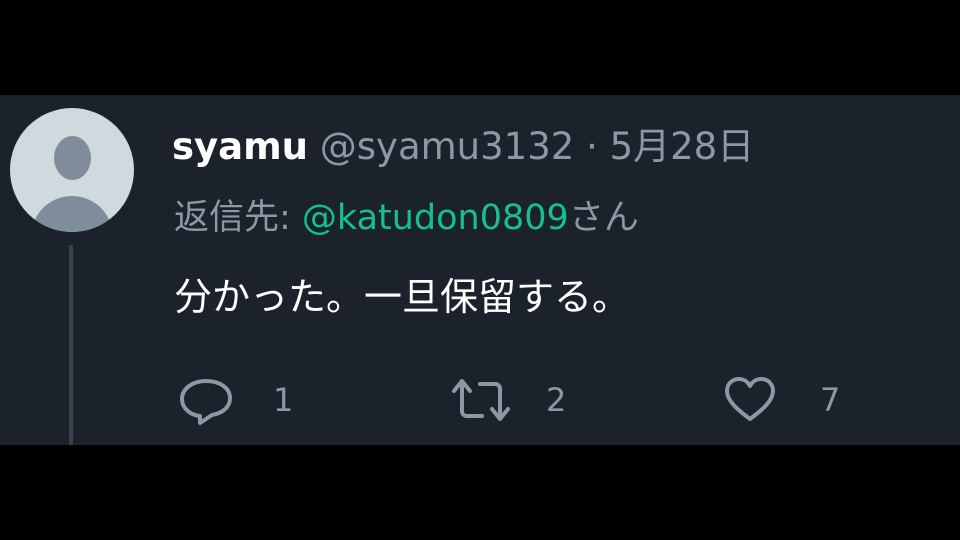 The height and width of the screenshot is (540, 960). I want to click on like-button: 7, so click(792, 400).